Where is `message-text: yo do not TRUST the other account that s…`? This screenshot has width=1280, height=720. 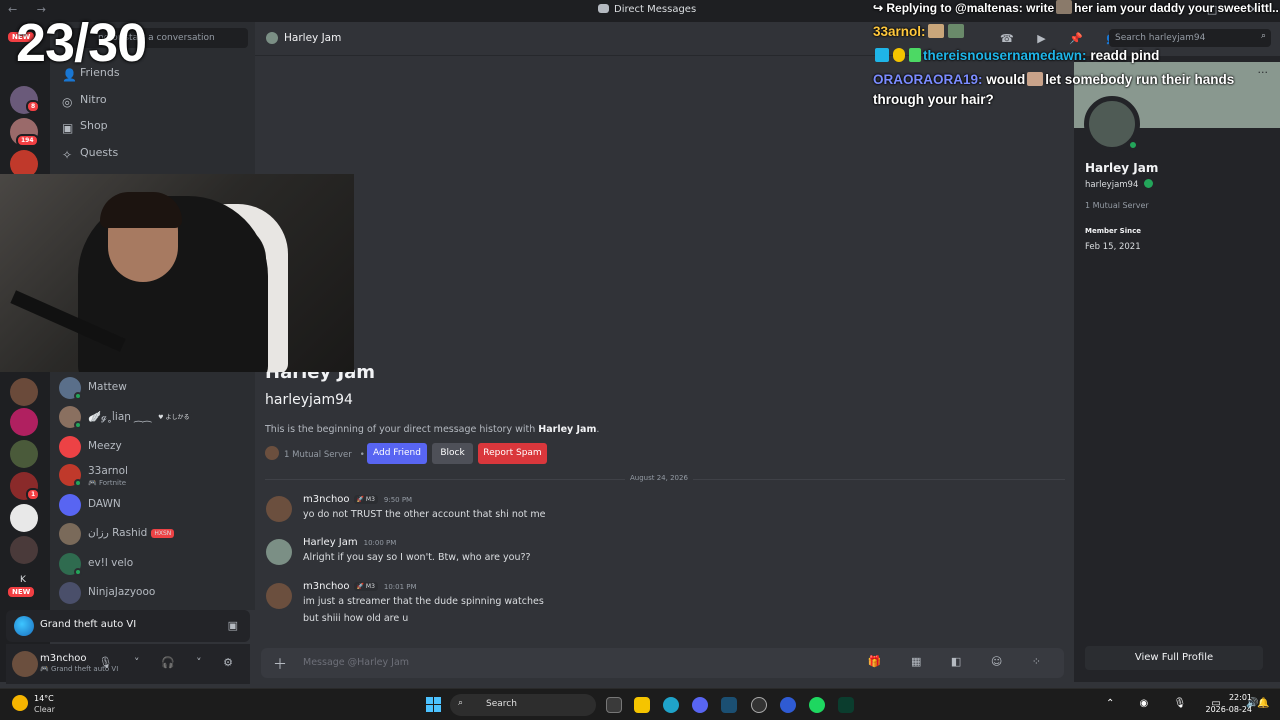
message-text: yo do not TRUST the other account that s… is located at coordinates (424, 514).